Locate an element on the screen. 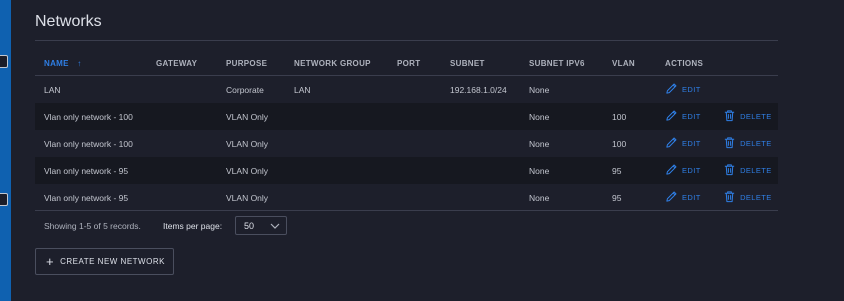 This screenshot has width=844, height=301. plus-icon: + is located at coordinates (50, 261).